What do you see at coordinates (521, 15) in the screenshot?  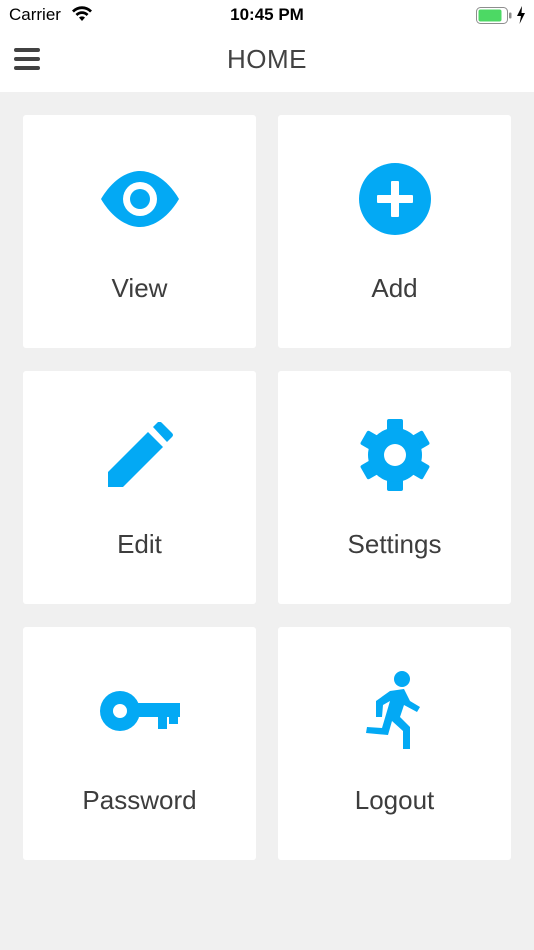 I see `charging-bolt-icon` at bounding box center [521, 15].